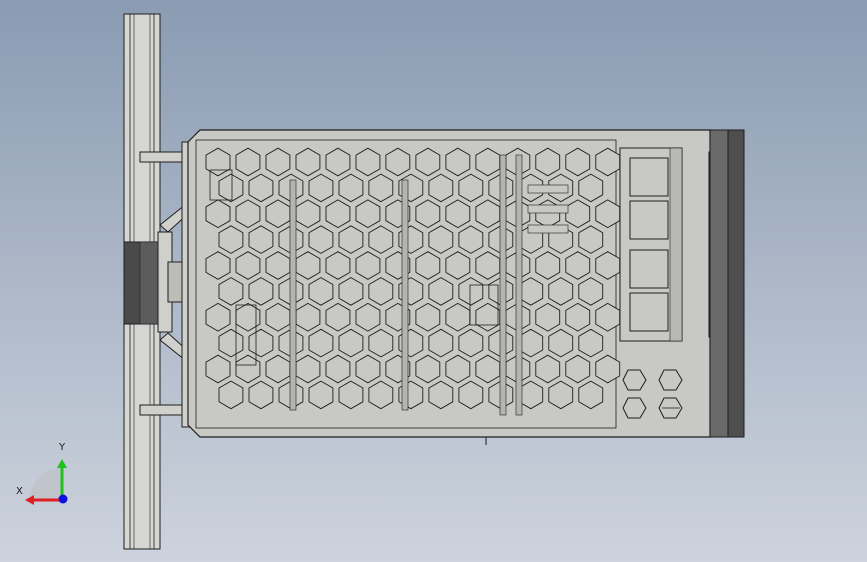 The height and width of the screenshot is (562, 867). I want to click on din-rail, so click(142, 281).